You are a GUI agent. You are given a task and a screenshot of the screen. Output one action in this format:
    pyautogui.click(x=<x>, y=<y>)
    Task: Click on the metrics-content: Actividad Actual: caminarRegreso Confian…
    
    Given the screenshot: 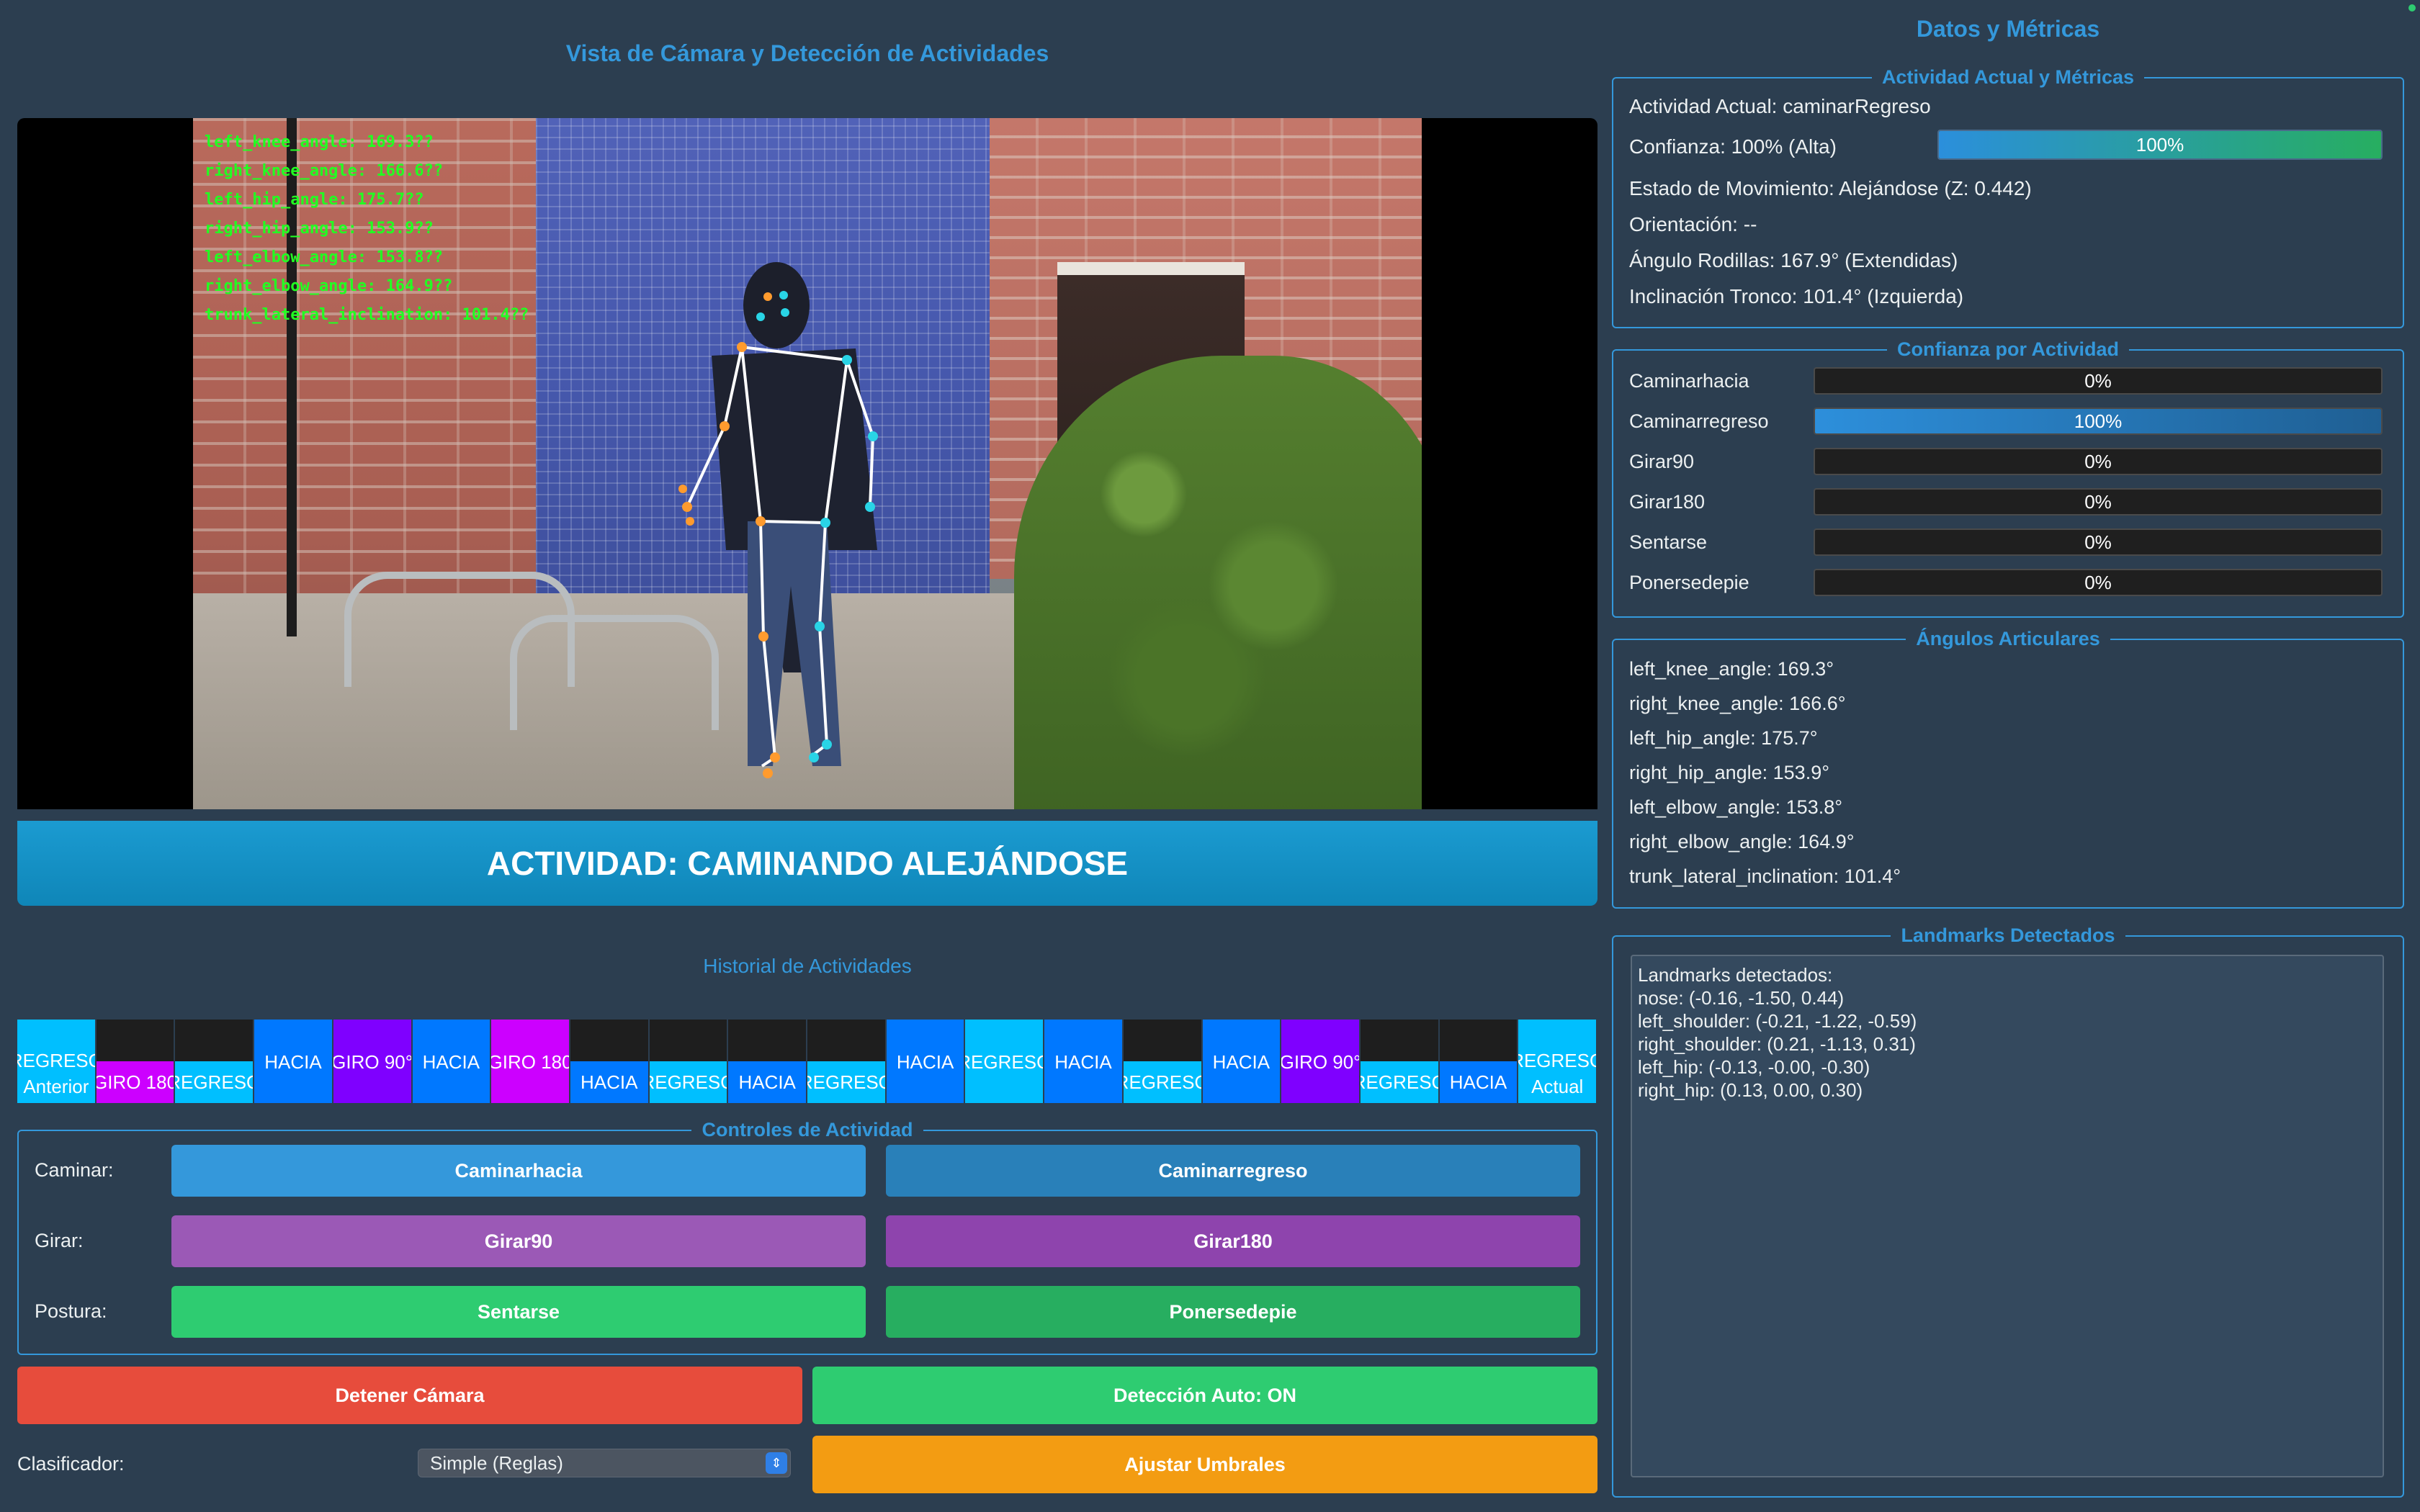 What is the action you would take?
    pyautogui.click(x=2008, y=197)
    